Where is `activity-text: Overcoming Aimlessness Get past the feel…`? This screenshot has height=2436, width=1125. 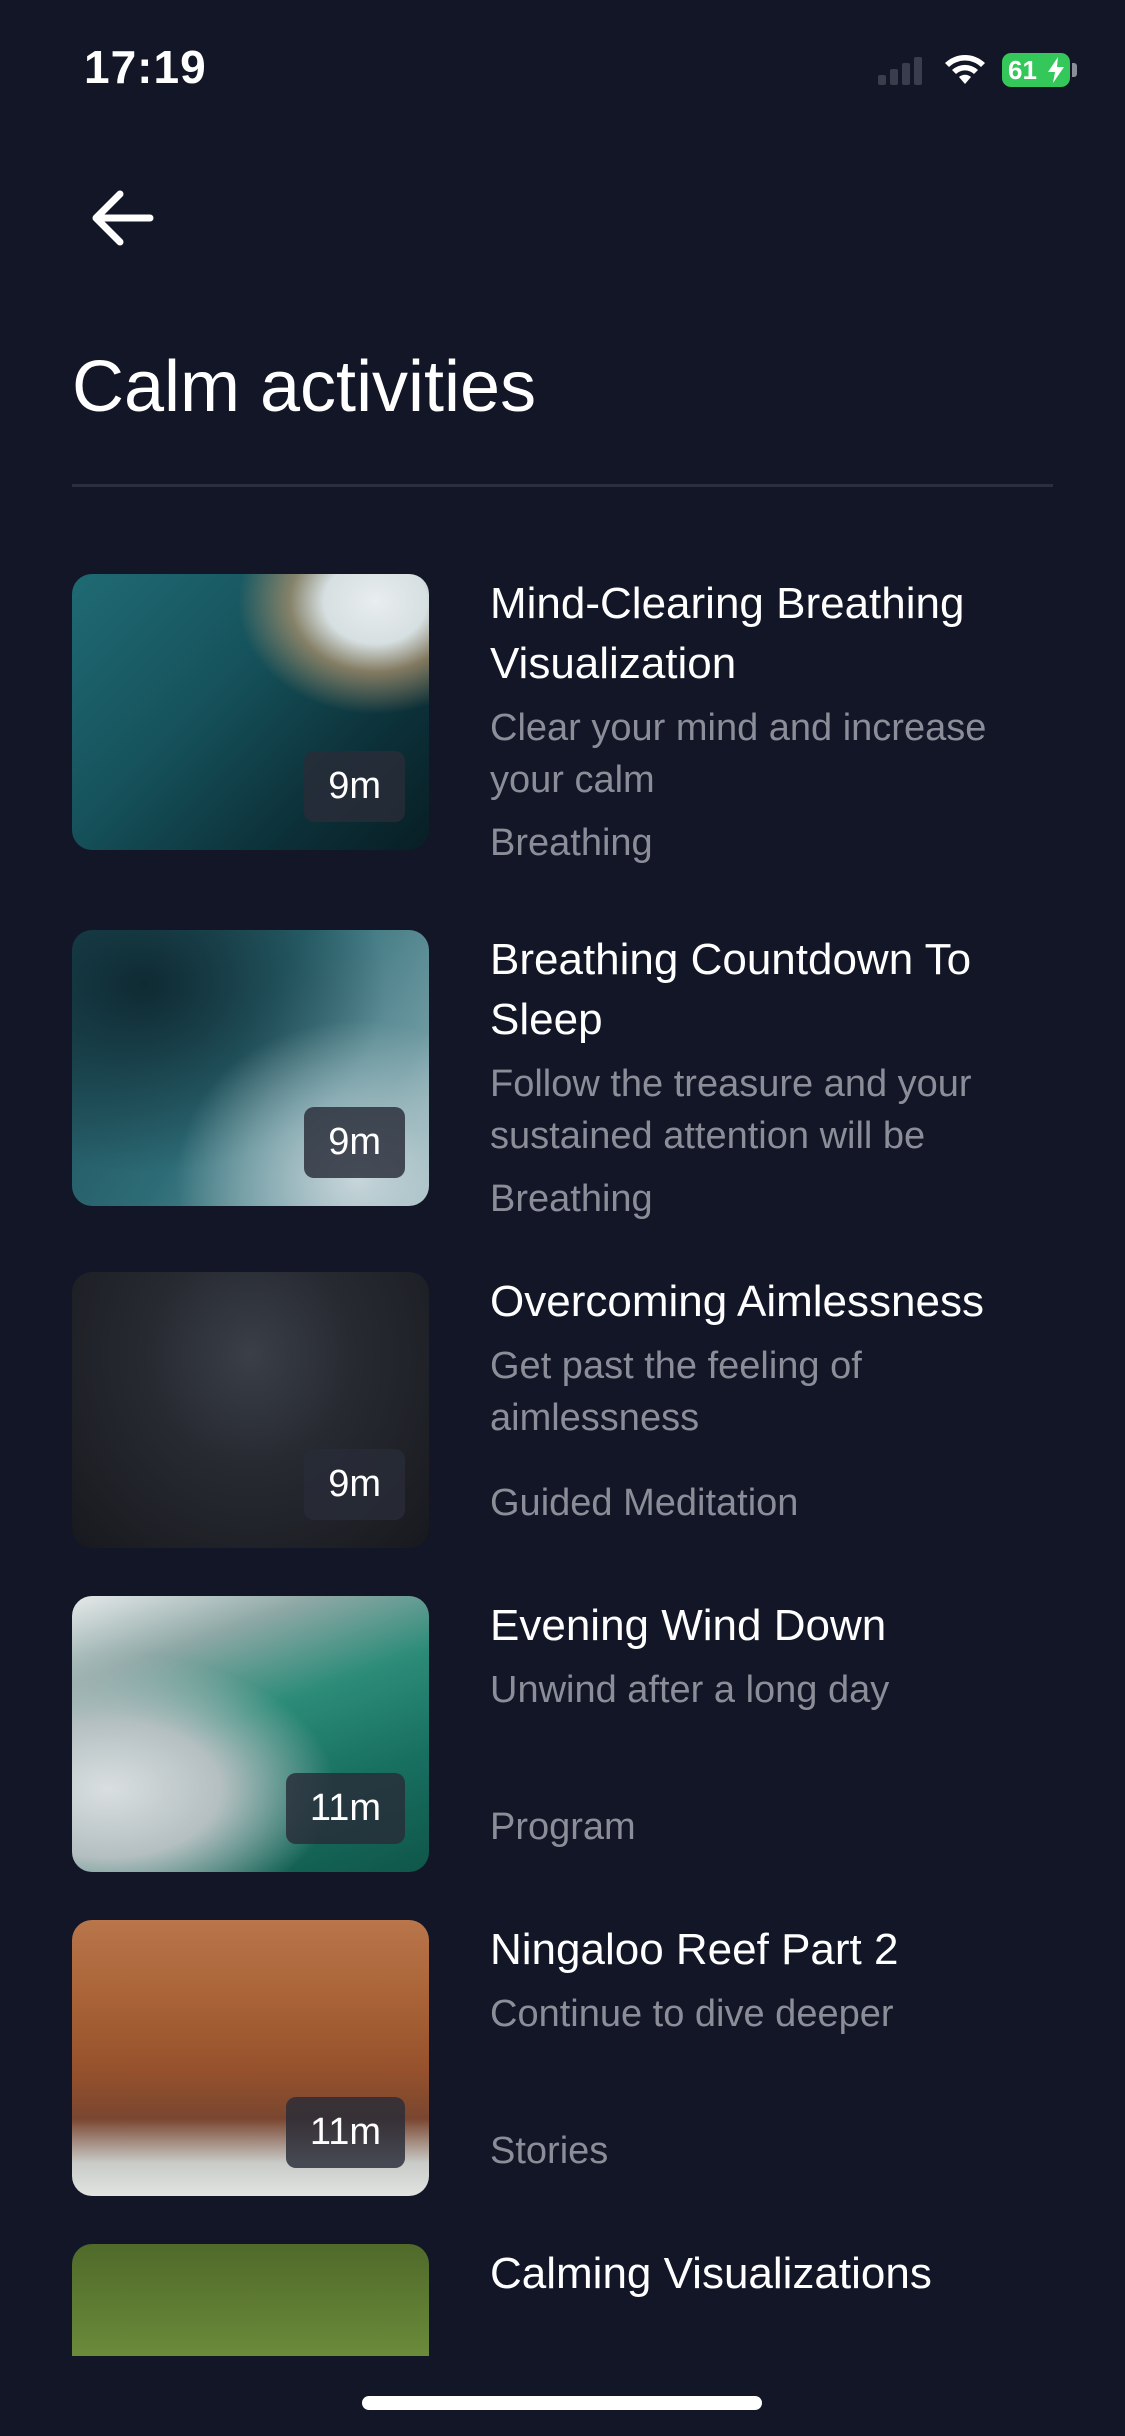
activity-text: Overcoming Aimlessness Get past the feel… is located at coordinates (770, 1358).